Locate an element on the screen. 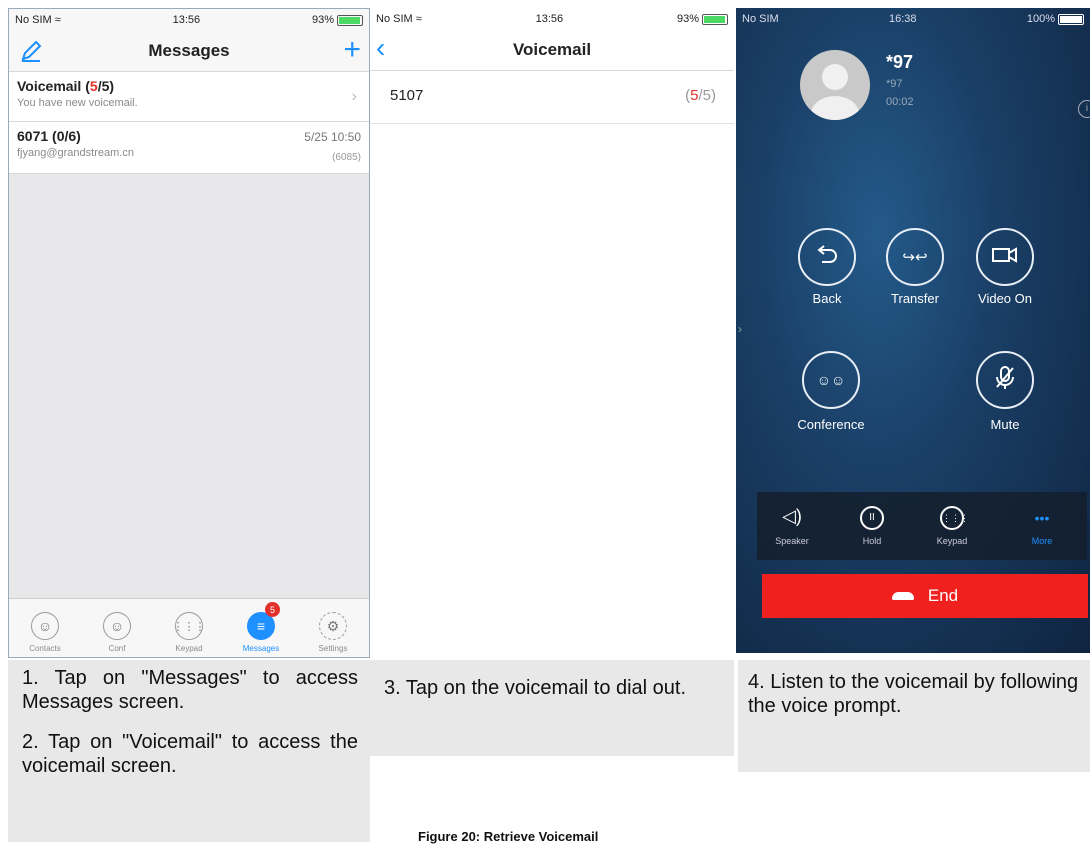 The height and width of the screenshot is (844, 1090). tab-settings: ⚙ Settings is located at coordinates (333, 628).